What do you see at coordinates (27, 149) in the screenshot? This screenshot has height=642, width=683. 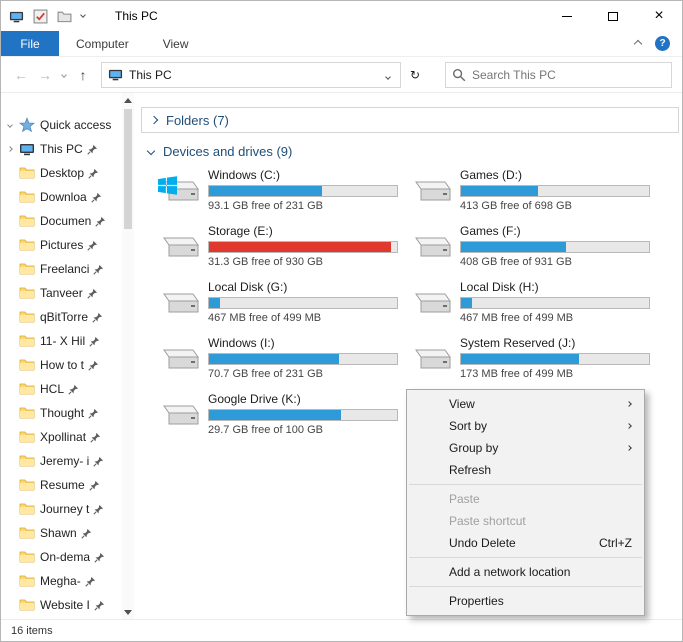 I see `pc-icon` at bounding box center [27, 149].